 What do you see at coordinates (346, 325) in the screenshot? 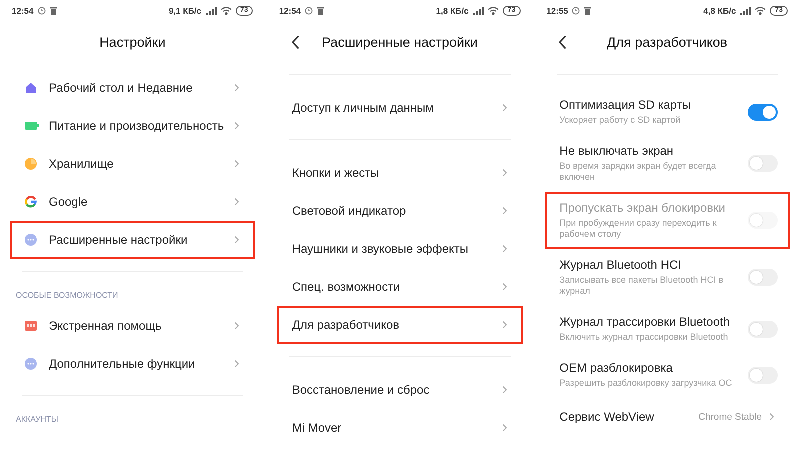
I see `item-label: Для разработчиков` at bounding box center [346, 325].